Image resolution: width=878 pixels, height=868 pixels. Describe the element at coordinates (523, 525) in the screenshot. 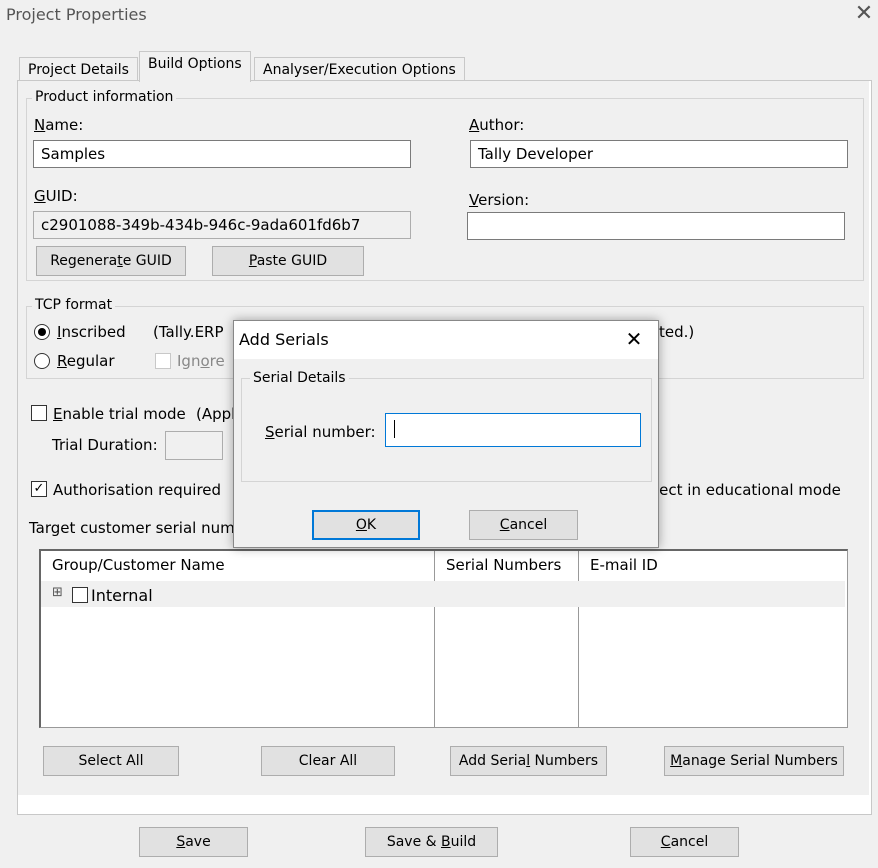

I see `dialog-cancel-button: Cancel` at that location.